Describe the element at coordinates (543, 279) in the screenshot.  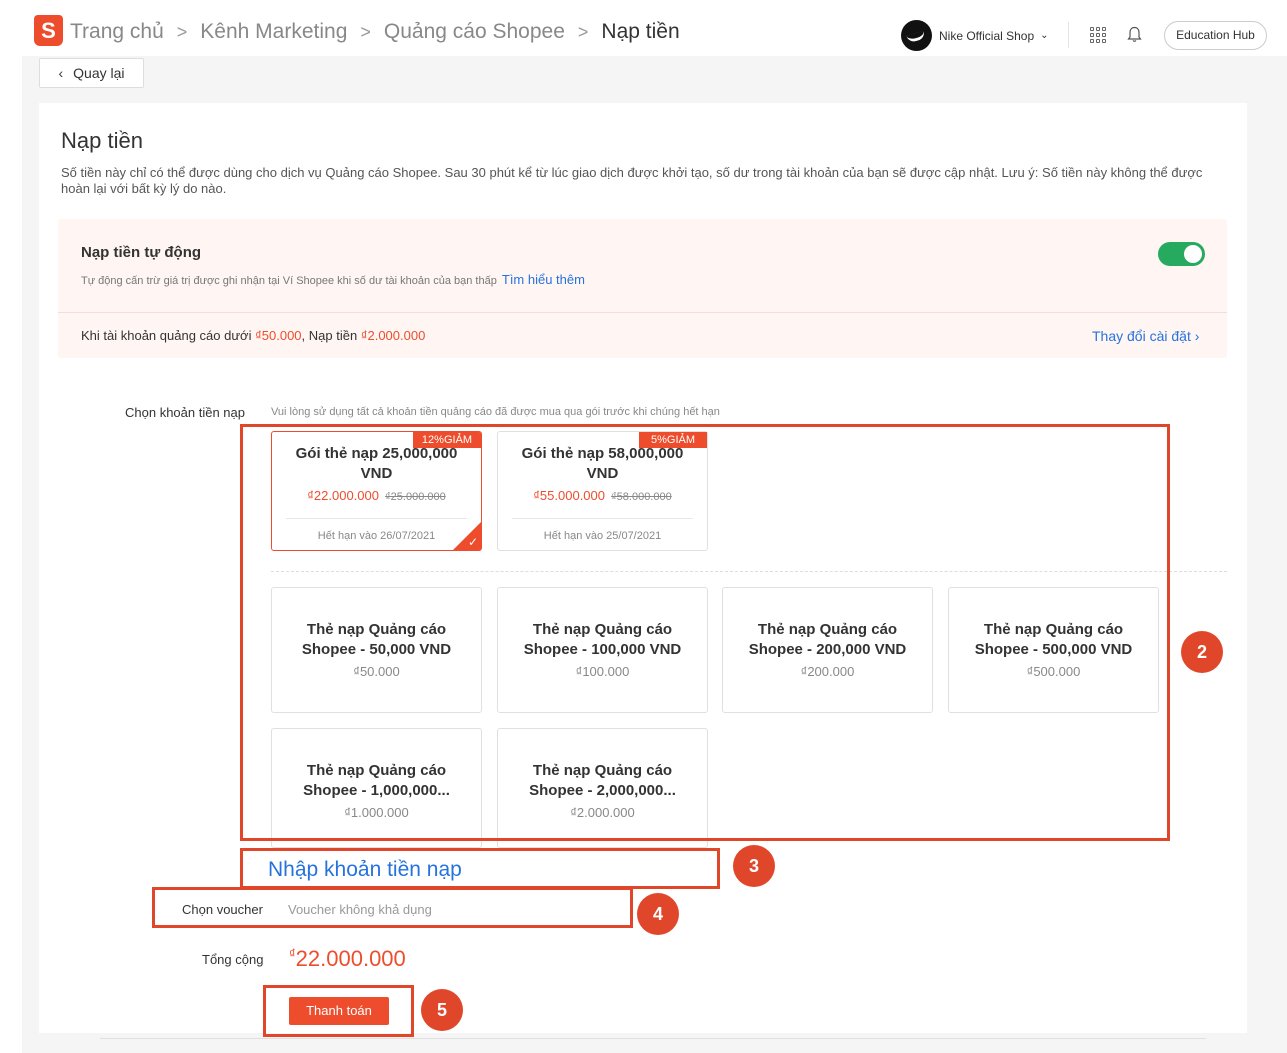
I see `learn-more-link: Tìm hiểu thêm` at that location.